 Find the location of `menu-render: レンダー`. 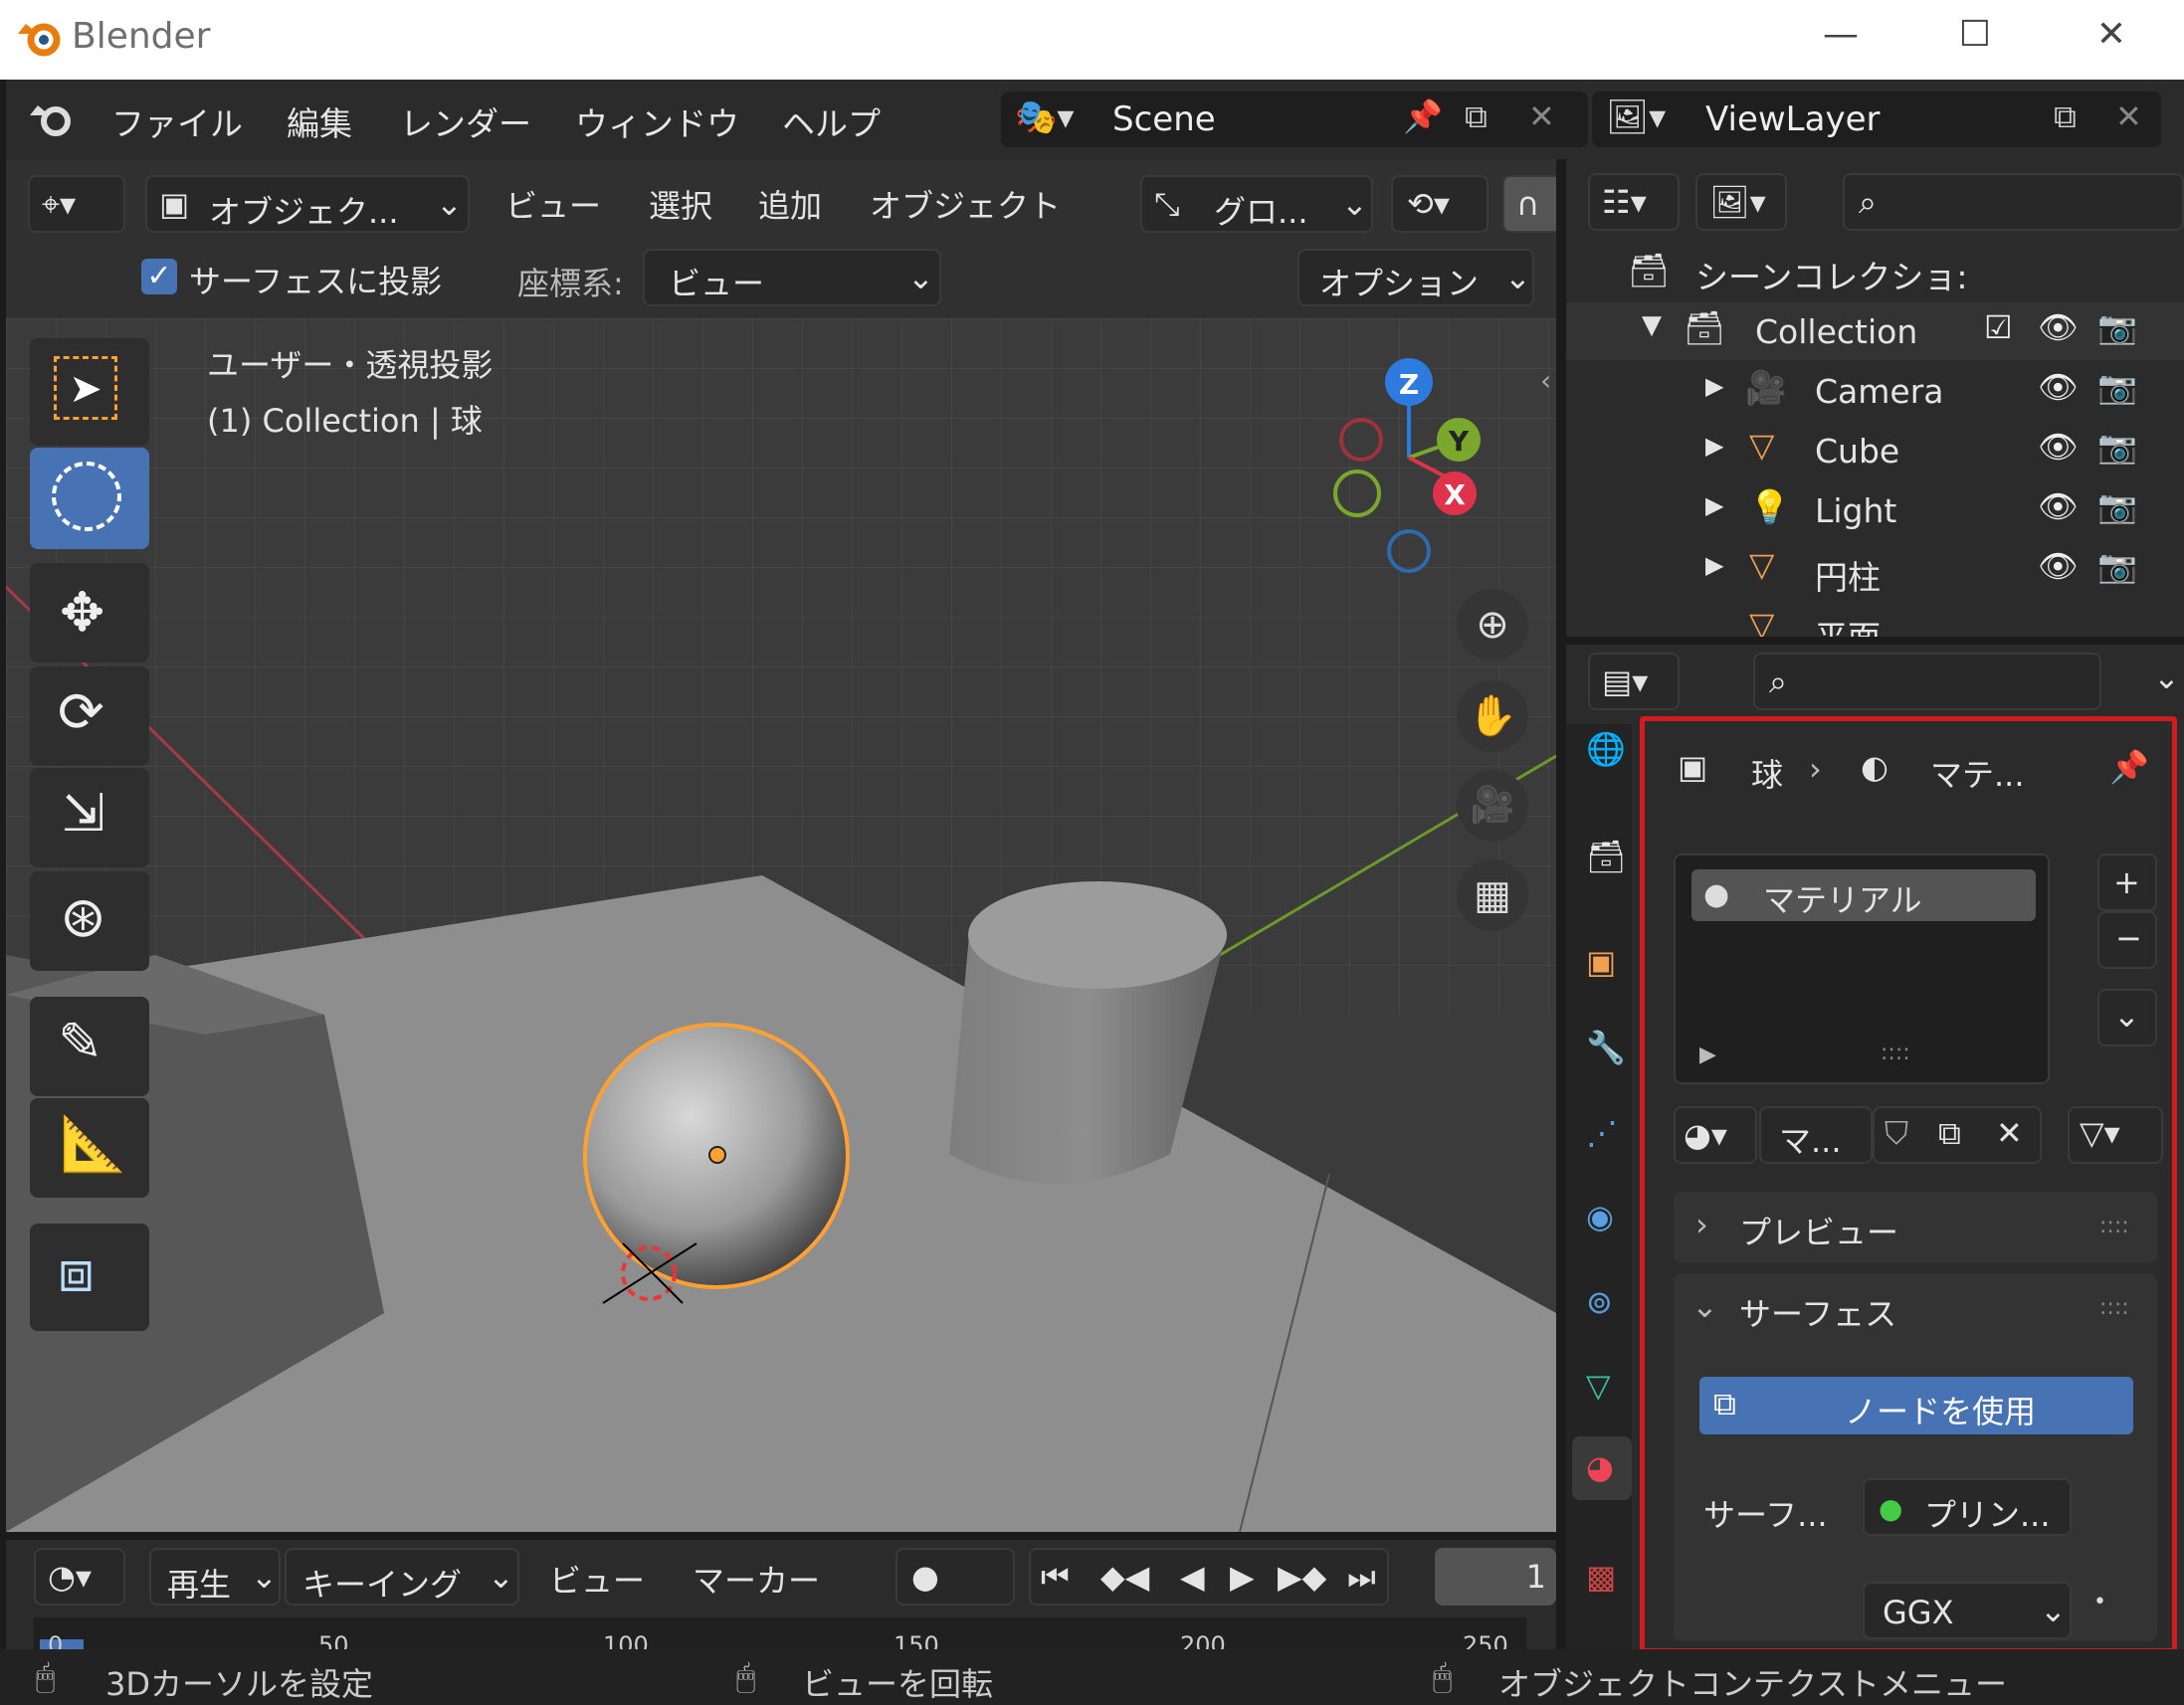

menu-render: レンダー is located at coordinates (465, 121).